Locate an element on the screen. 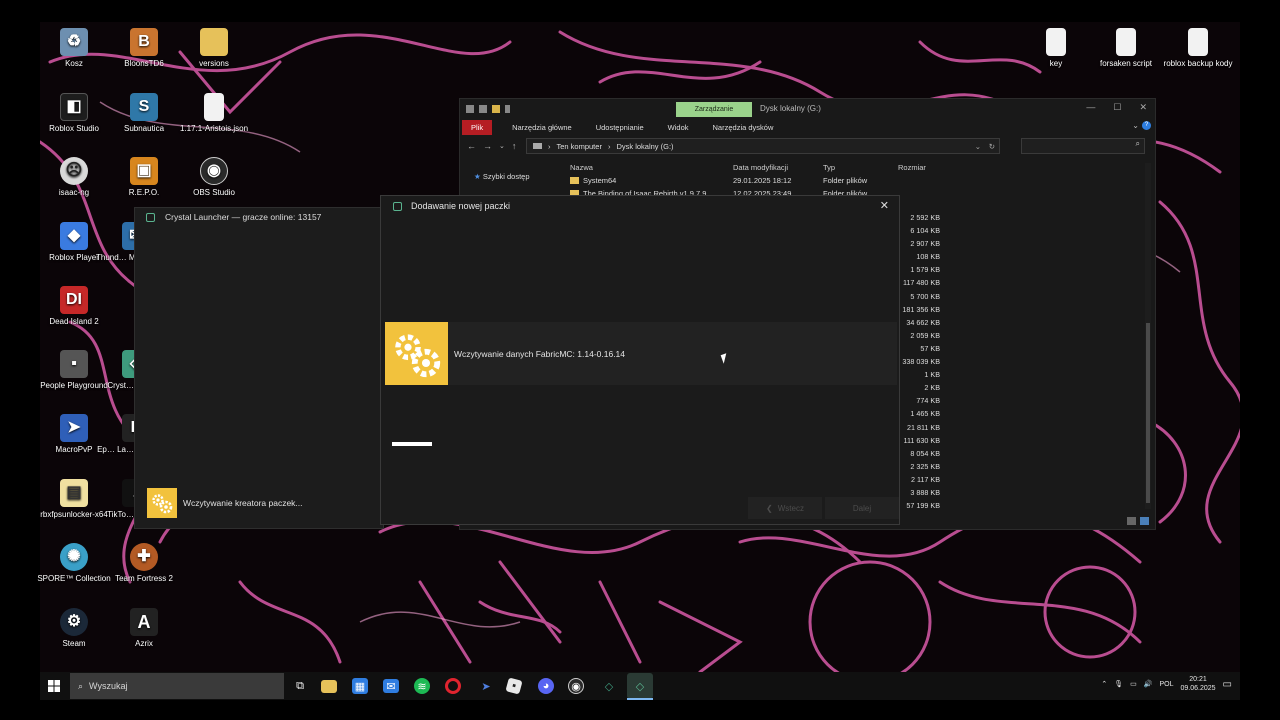 Image resolution: width=1280 pixels, height=720 pixels. taskbar-search: ⌕ Wyszukaj is located at coordinates (177, 686).